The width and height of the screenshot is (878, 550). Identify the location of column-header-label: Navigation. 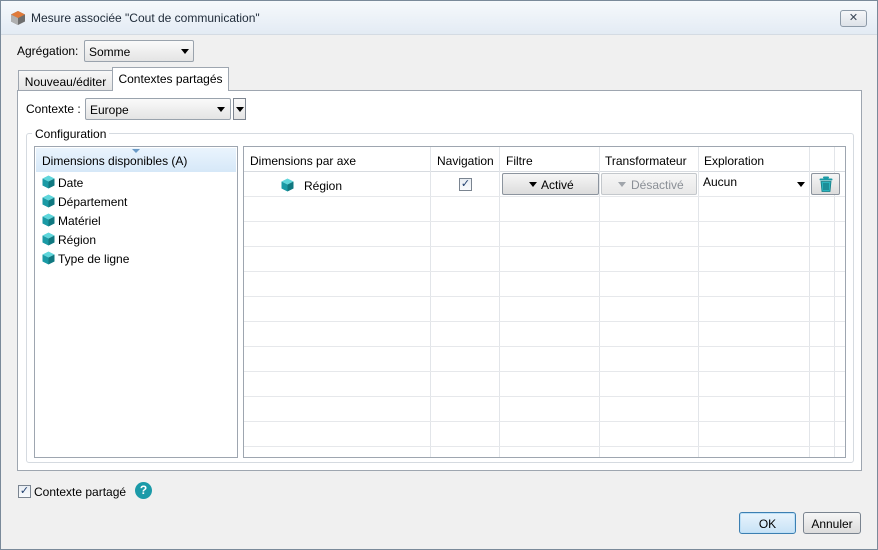
(465, 161).